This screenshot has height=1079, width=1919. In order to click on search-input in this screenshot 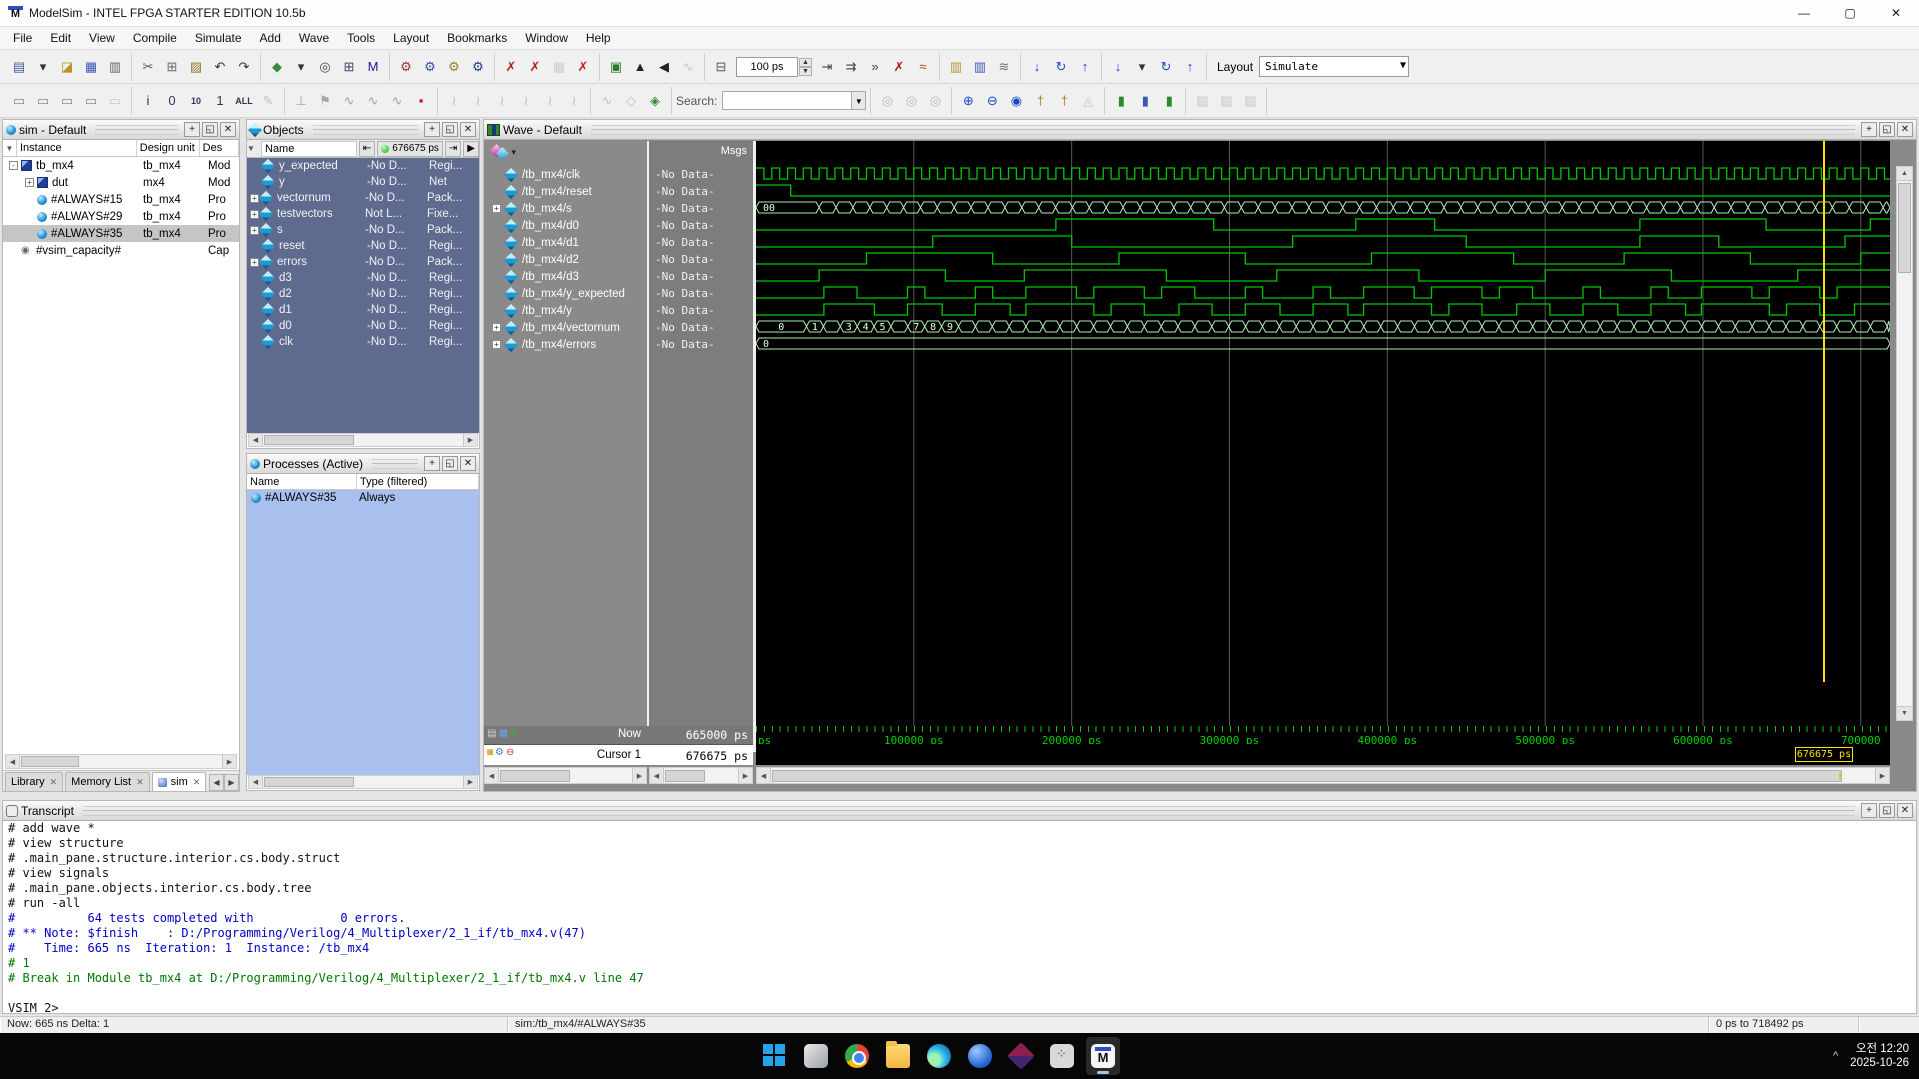, I will do `click(787, 100)`.